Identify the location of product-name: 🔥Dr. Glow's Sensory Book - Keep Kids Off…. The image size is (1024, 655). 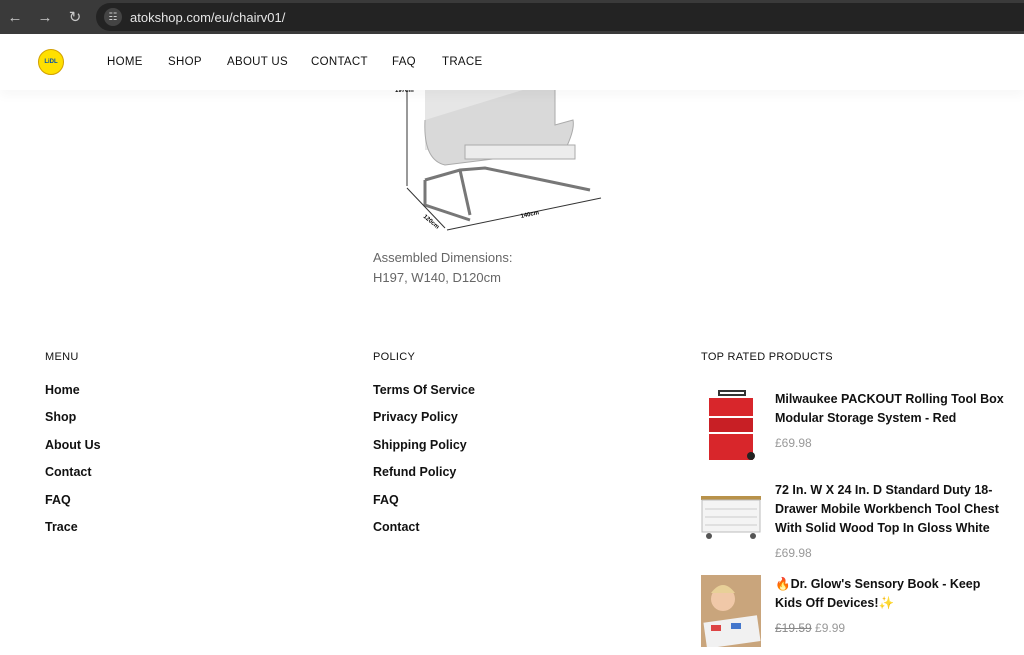
(890, 594).